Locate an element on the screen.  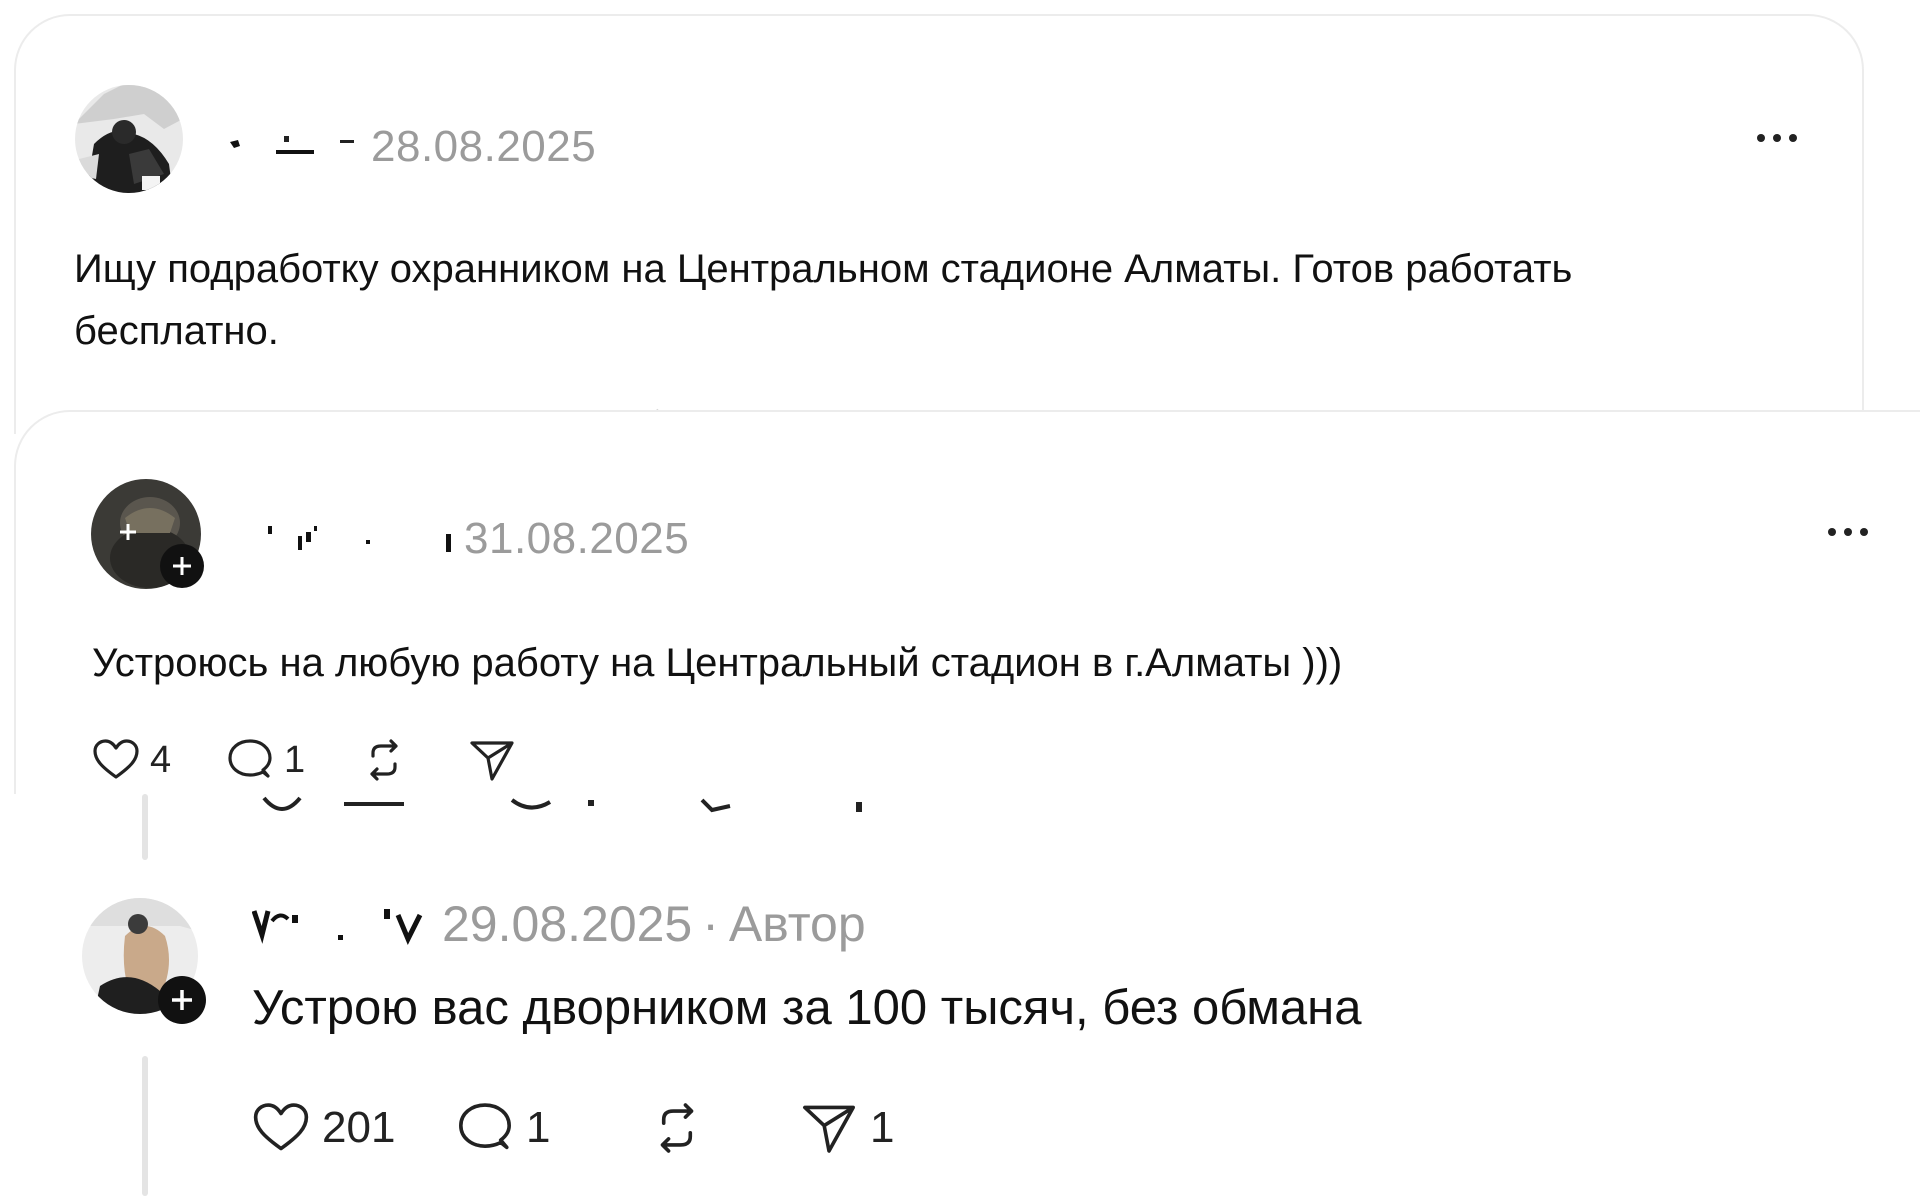
reply-actions: 201 1 1 is located at coordinates (573, 1128).